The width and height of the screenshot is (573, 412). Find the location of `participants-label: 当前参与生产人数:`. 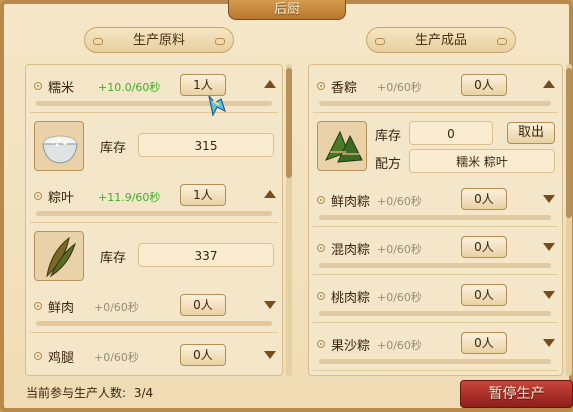

participants-label: 当前参与生产人数: is located at coordinates (76, 393).